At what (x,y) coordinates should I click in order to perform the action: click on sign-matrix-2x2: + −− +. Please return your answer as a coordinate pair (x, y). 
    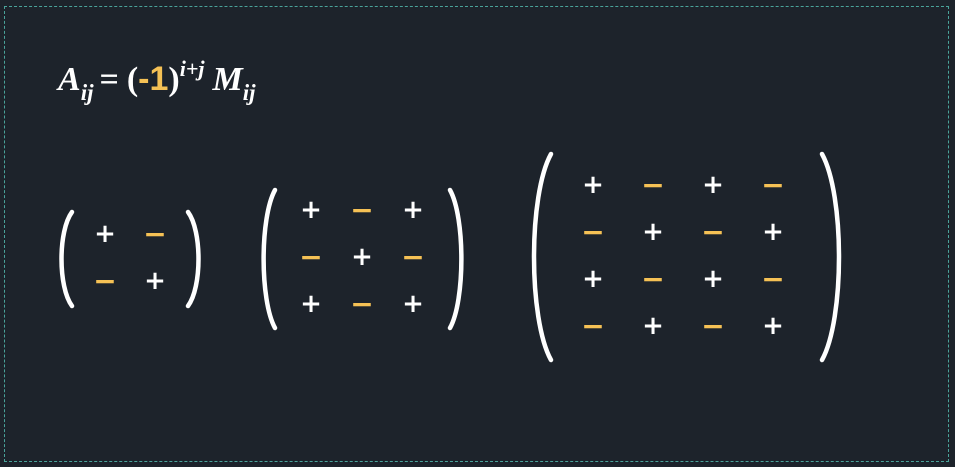
    Looking at the image, I should click on (129, 258).